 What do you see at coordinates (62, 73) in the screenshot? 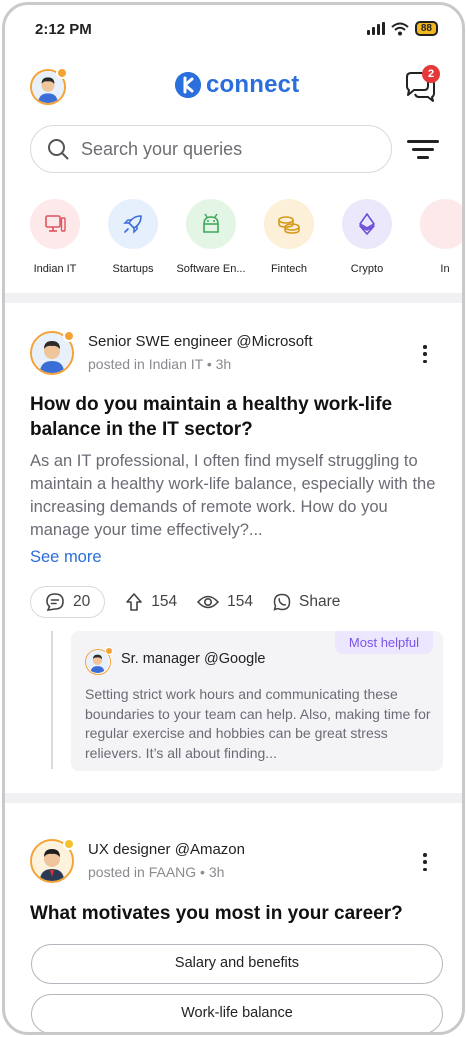
I see `profile-badge-icon` at bounding box center [62, 73].